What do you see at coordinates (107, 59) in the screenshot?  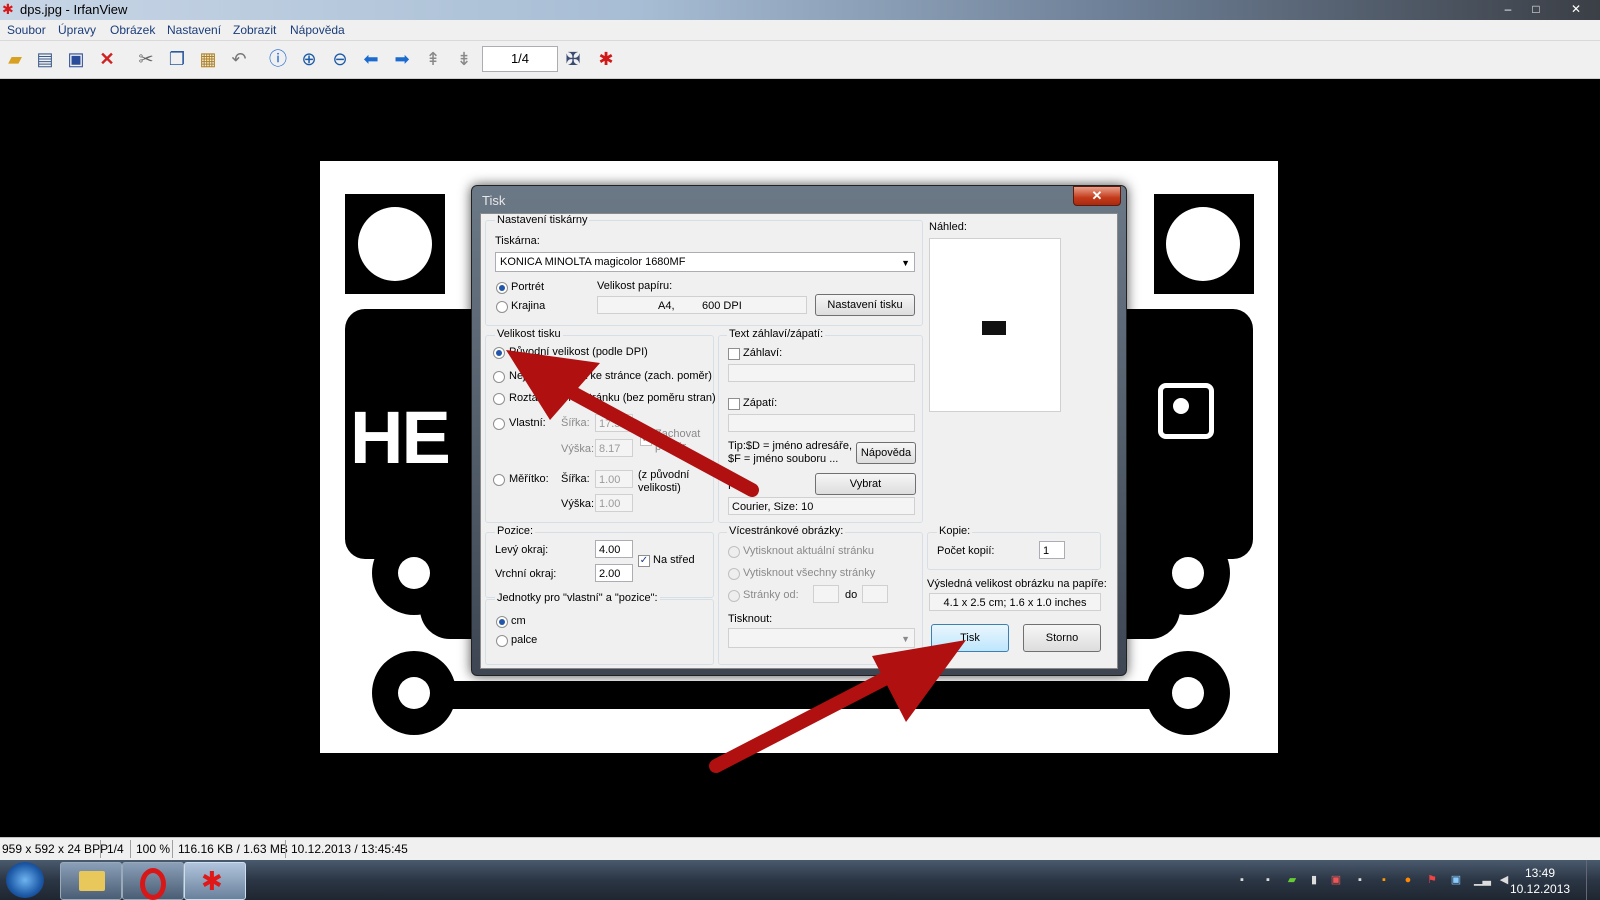 I see `delete-icon: ✕` at bounding box center [107, 59].